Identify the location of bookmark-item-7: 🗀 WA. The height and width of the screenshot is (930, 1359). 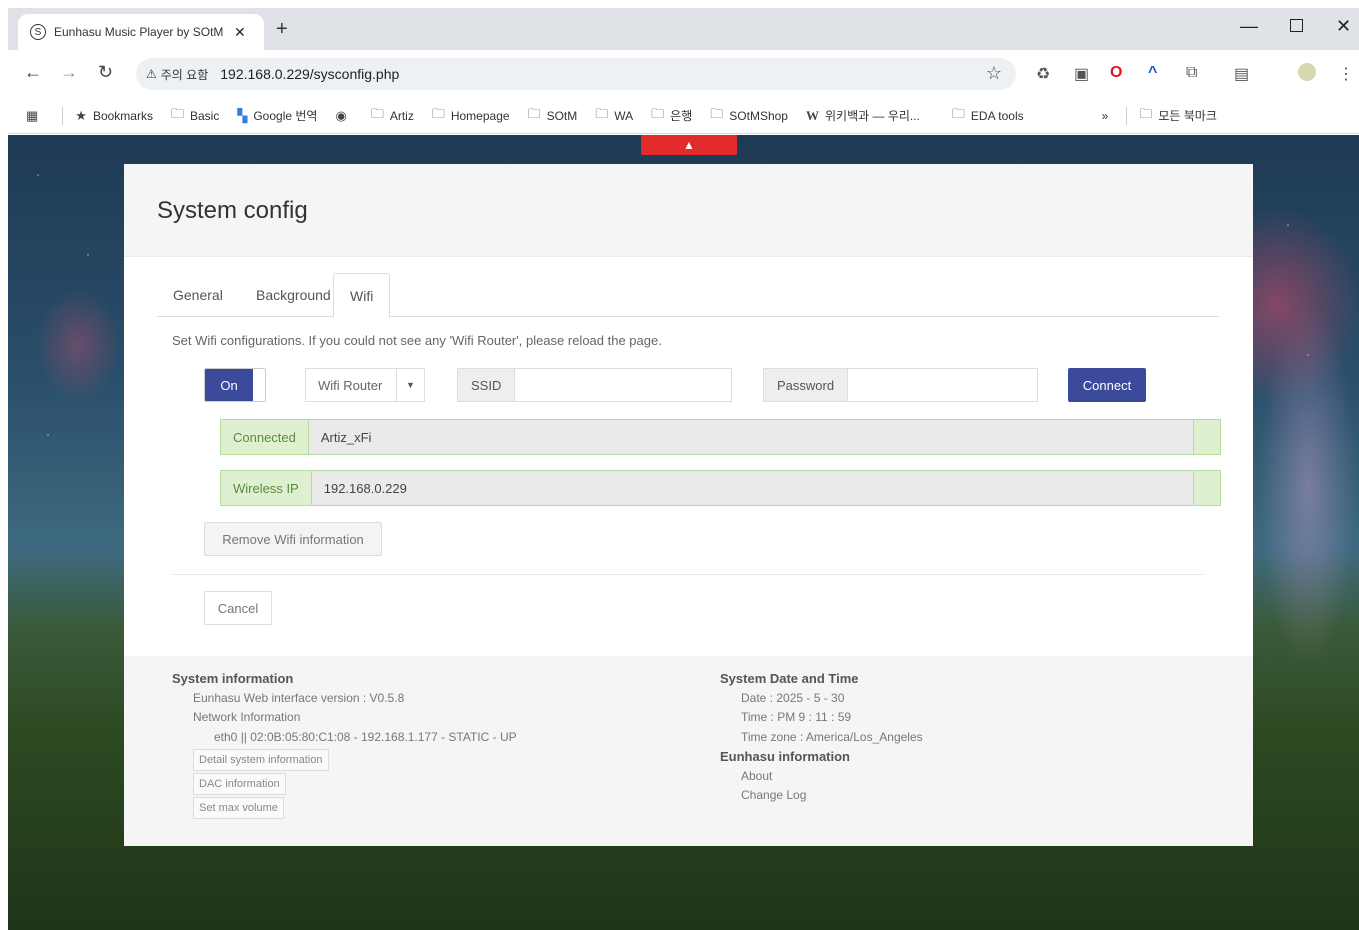
(614, 116).